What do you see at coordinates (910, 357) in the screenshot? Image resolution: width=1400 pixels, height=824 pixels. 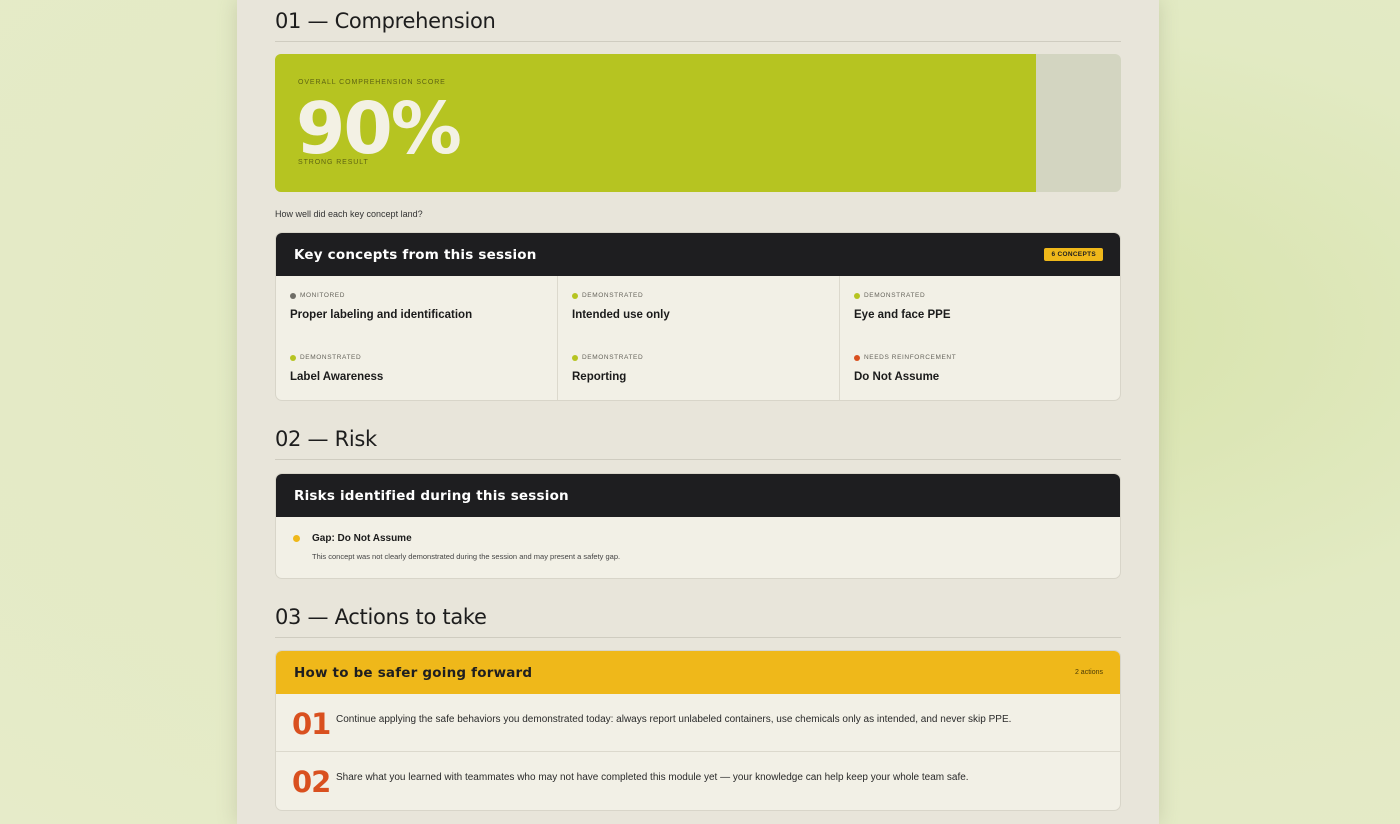 I see `concept-status-label: Needs reinforcement` at bounding box center [910, 357].